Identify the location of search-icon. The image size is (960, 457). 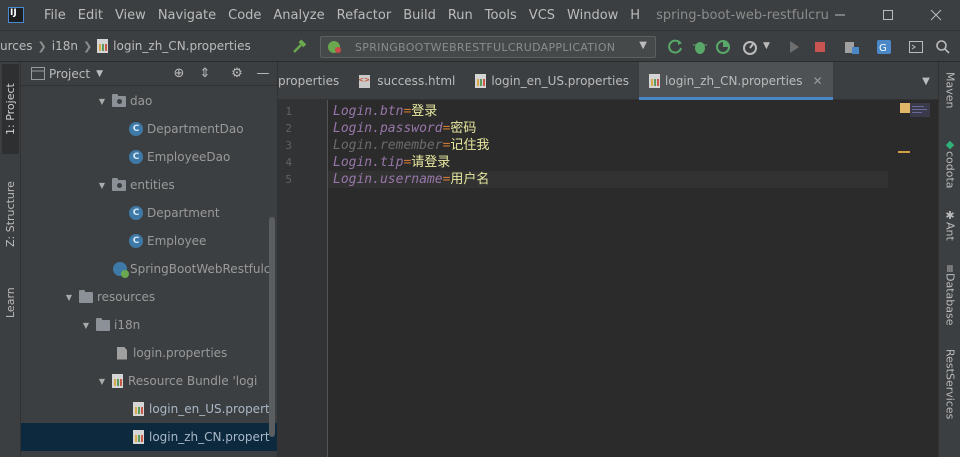
(943, 47).